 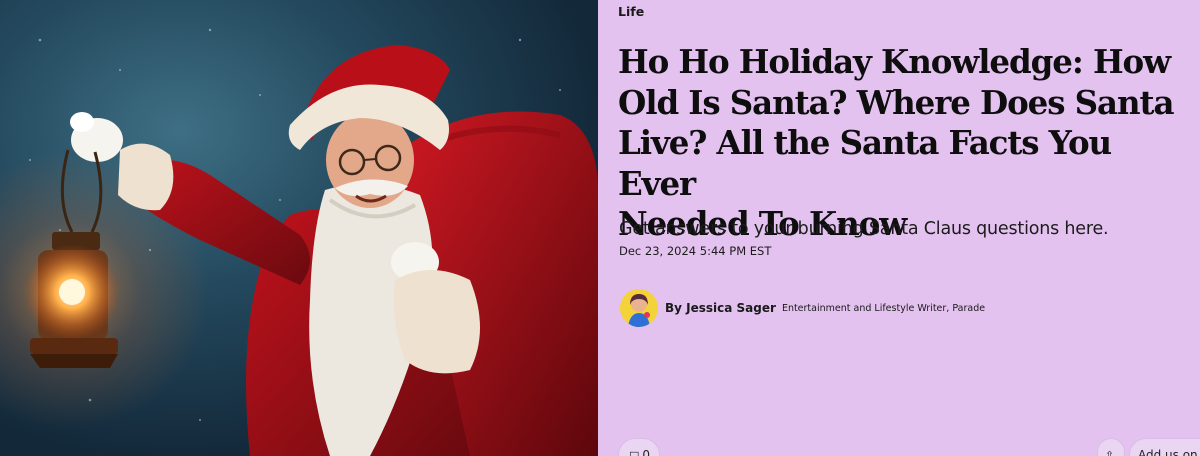 What do you see at coordinates (1109, 452) in the screenshot?
I see `share-icon: ⇧` at bounding box center [1109, 452].